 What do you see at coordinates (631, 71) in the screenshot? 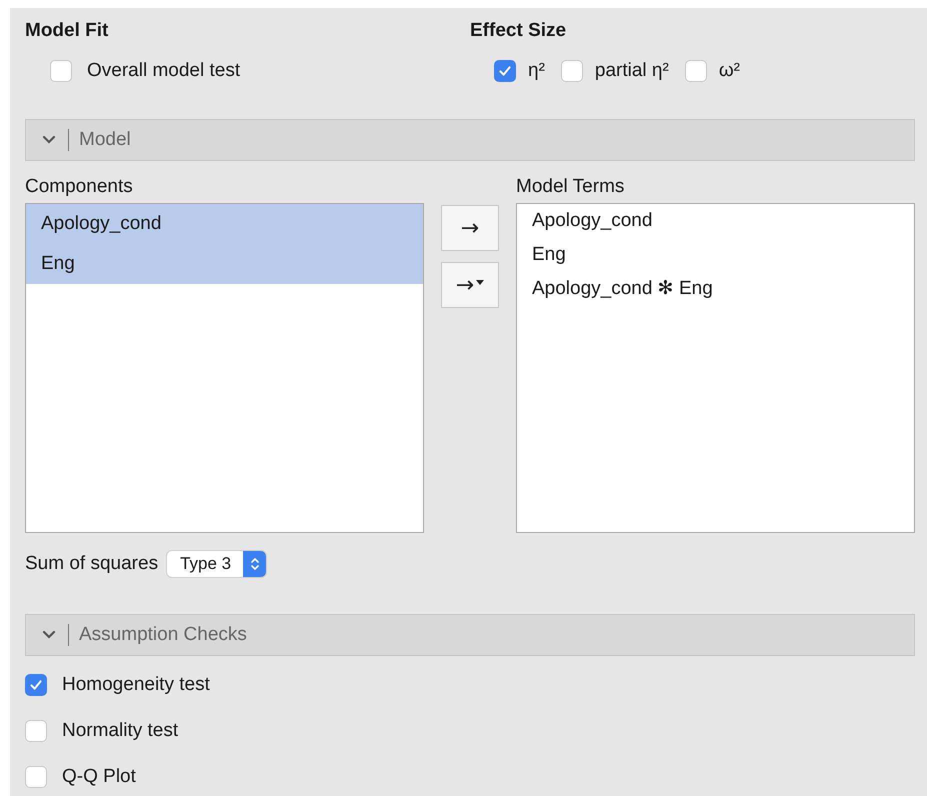
I see `checkbox-label: partial η²` at bounding box center [631, 71].